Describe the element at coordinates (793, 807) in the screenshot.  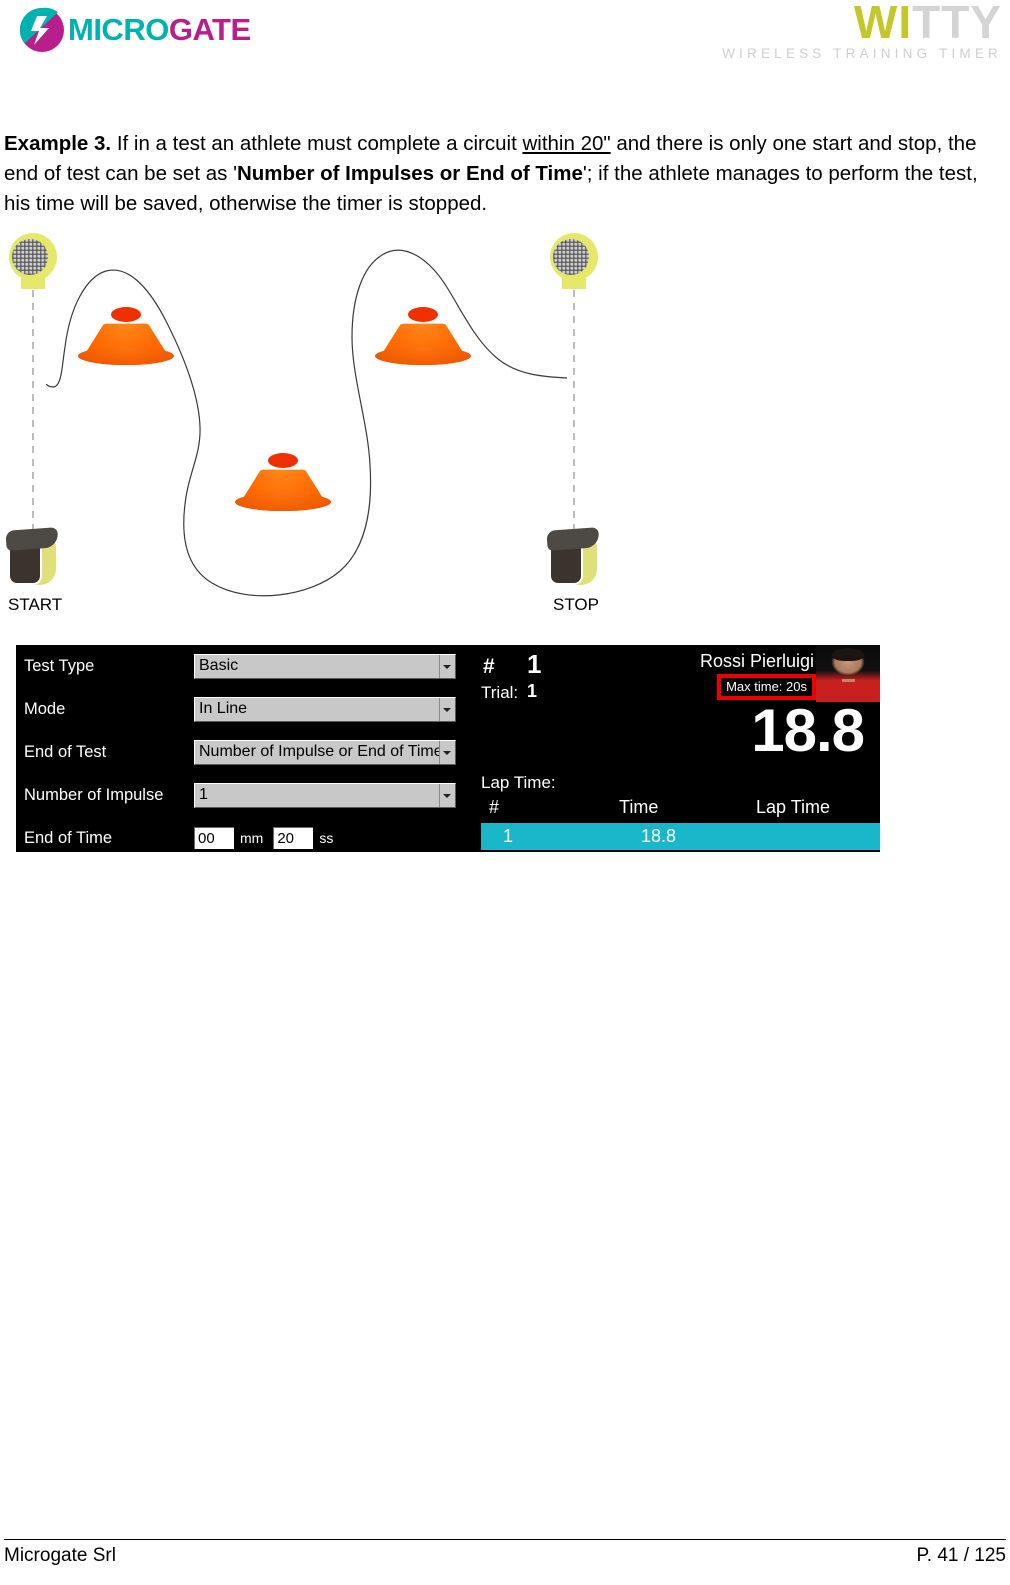
I see `lap-col-lap-time: Lap Time` at that location.